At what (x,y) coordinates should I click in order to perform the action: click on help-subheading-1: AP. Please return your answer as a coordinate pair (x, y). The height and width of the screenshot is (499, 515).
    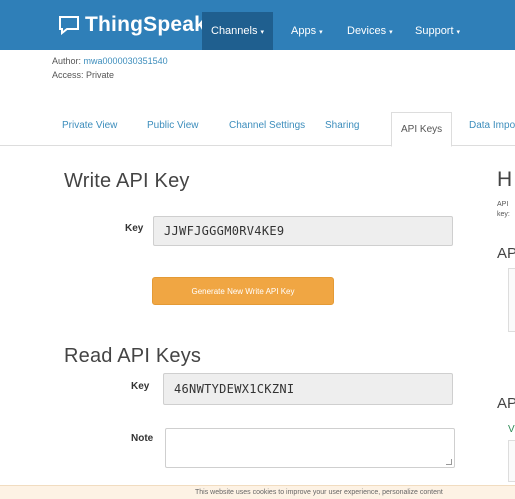
    Looking at the image, I should click on (506, 253).